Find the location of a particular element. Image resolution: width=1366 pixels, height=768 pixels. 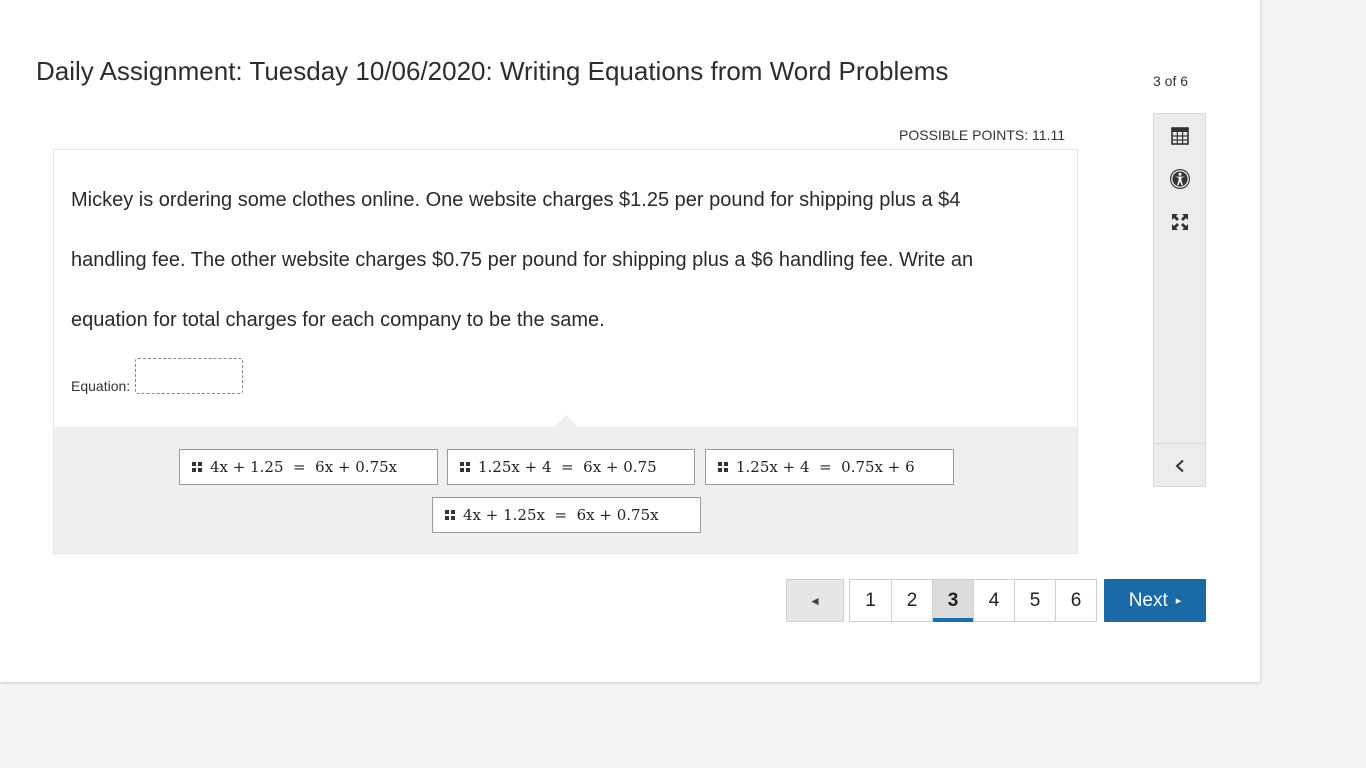

page-button-5: 5 is located at coordinates (1034, 600).